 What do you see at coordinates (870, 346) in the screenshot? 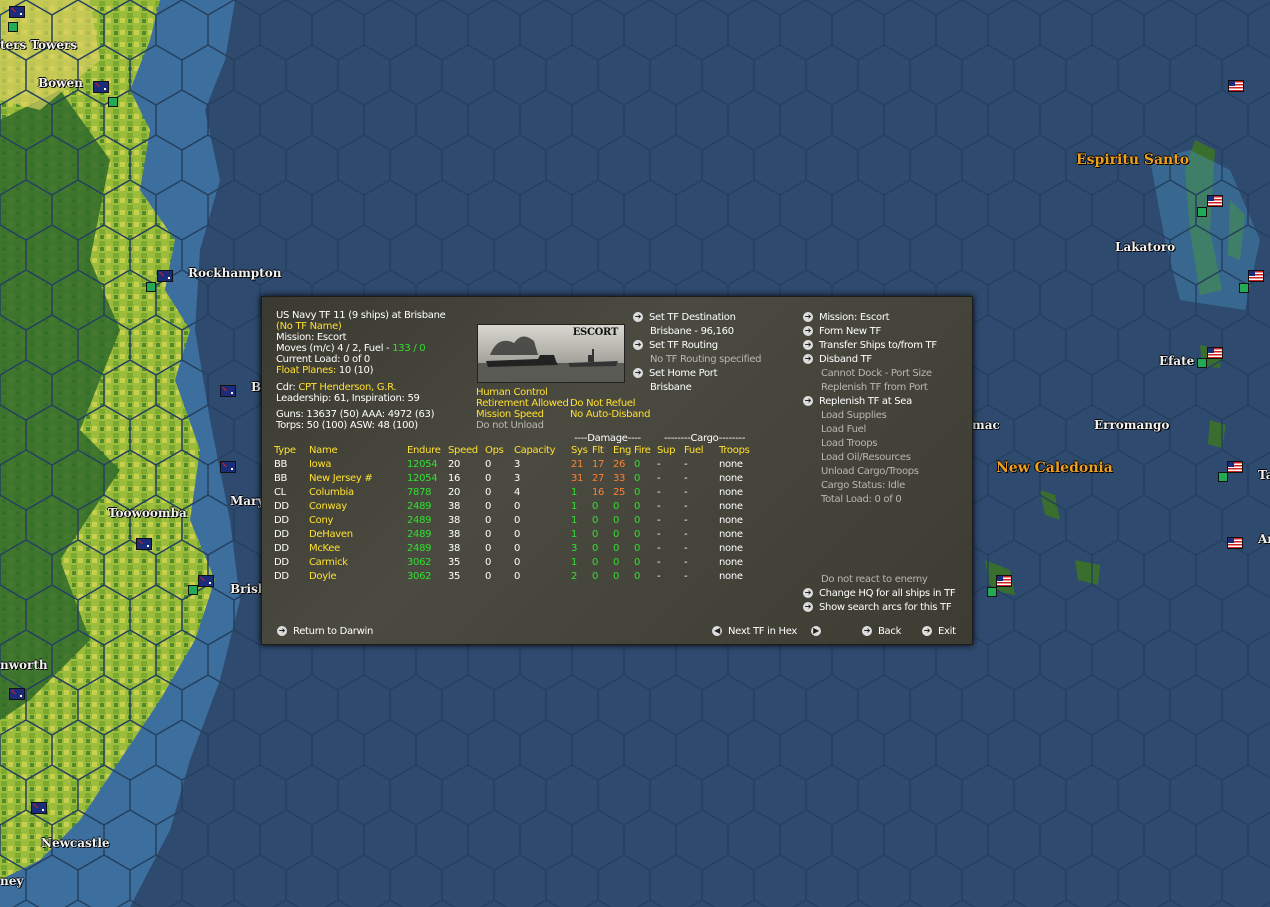
I see `transfer-ships-button: ➔ Transfer Ships to/from TF` at bounding box center [870, 346].